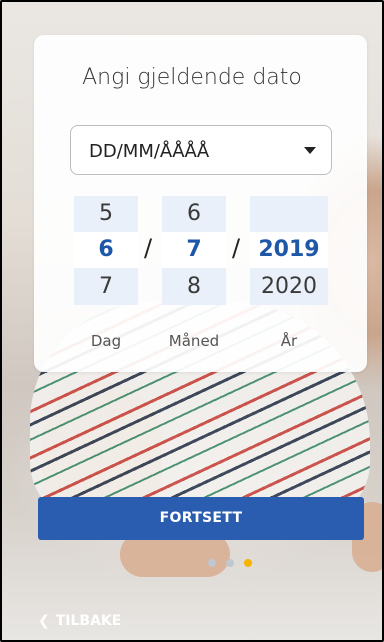  I want to click on day-prev: 5, so click(106, 214).